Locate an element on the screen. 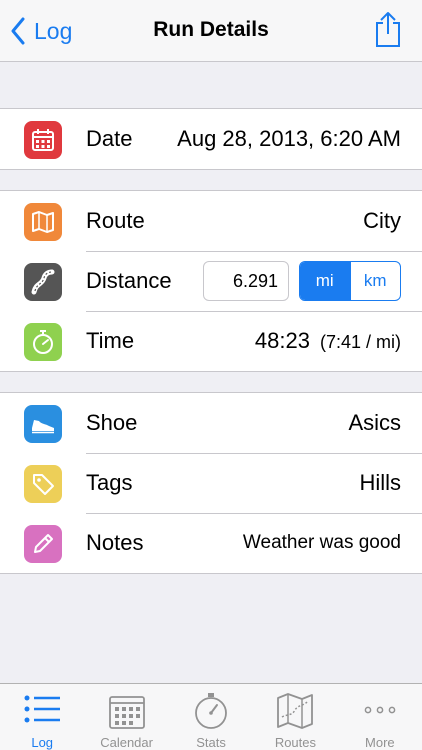 The height and width of the screenshot is (750, 422). unit-km-button: km is located at coordinates (375, 281).